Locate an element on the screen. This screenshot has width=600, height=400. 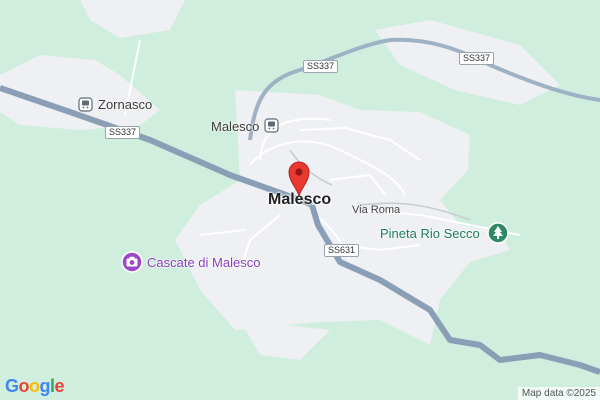
map-attribution: Map data ©2025 is located at coordinates (558, 393).